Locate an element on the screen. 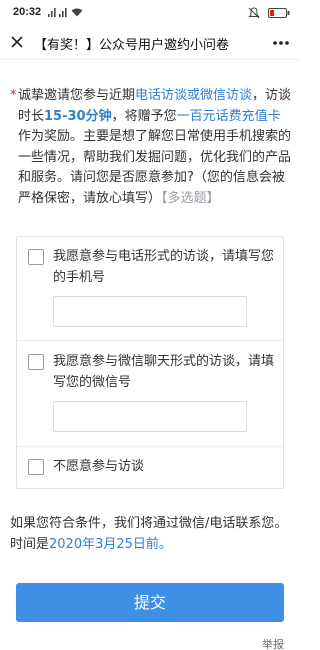  status-system-icons is located at coordinates (270, 13).